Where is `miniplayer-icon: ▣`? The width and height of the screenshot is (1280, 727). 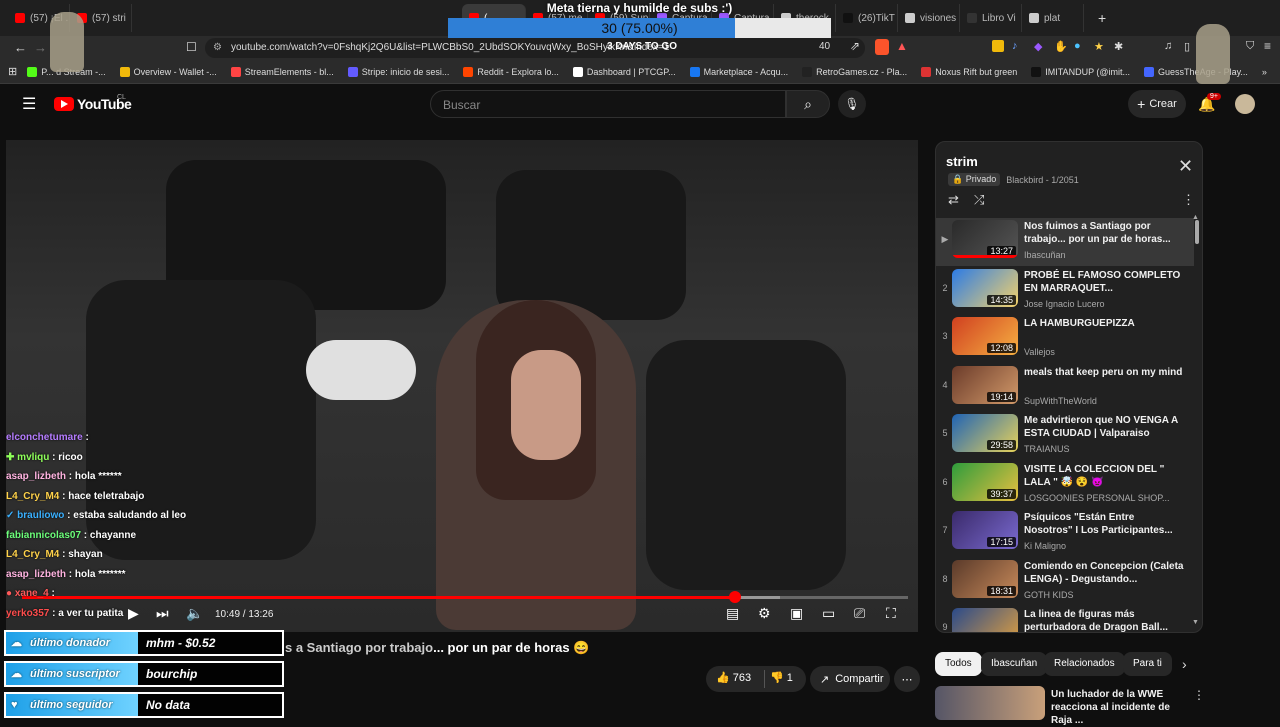 miniplayer-icon: ▣ is located at coordinates (796, 613).